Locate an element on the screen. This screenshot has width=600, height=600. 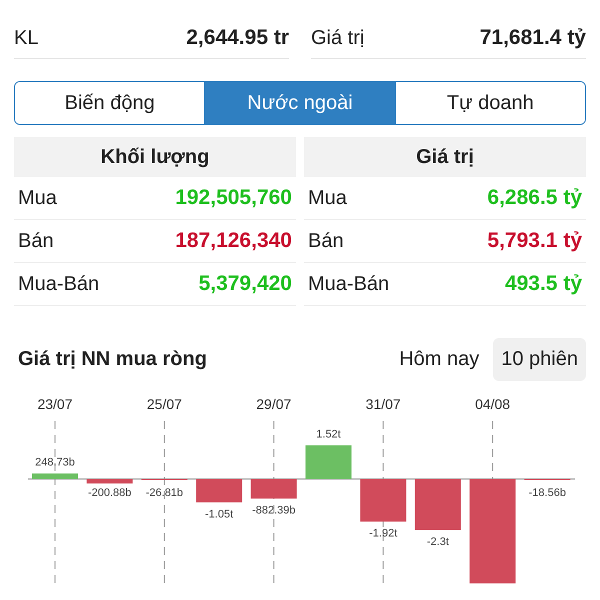
tab: Tự doanh is located at coordinates (489, 103).